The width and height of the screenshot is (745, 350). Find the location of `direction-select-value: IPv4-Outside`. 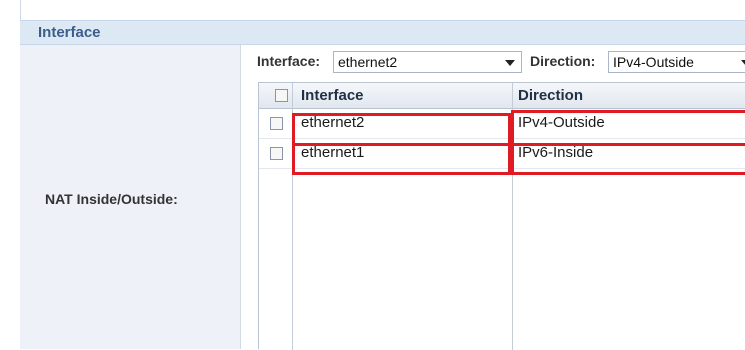

direction-select-value: IPv4-Outside is located at coordinates (653, 62).